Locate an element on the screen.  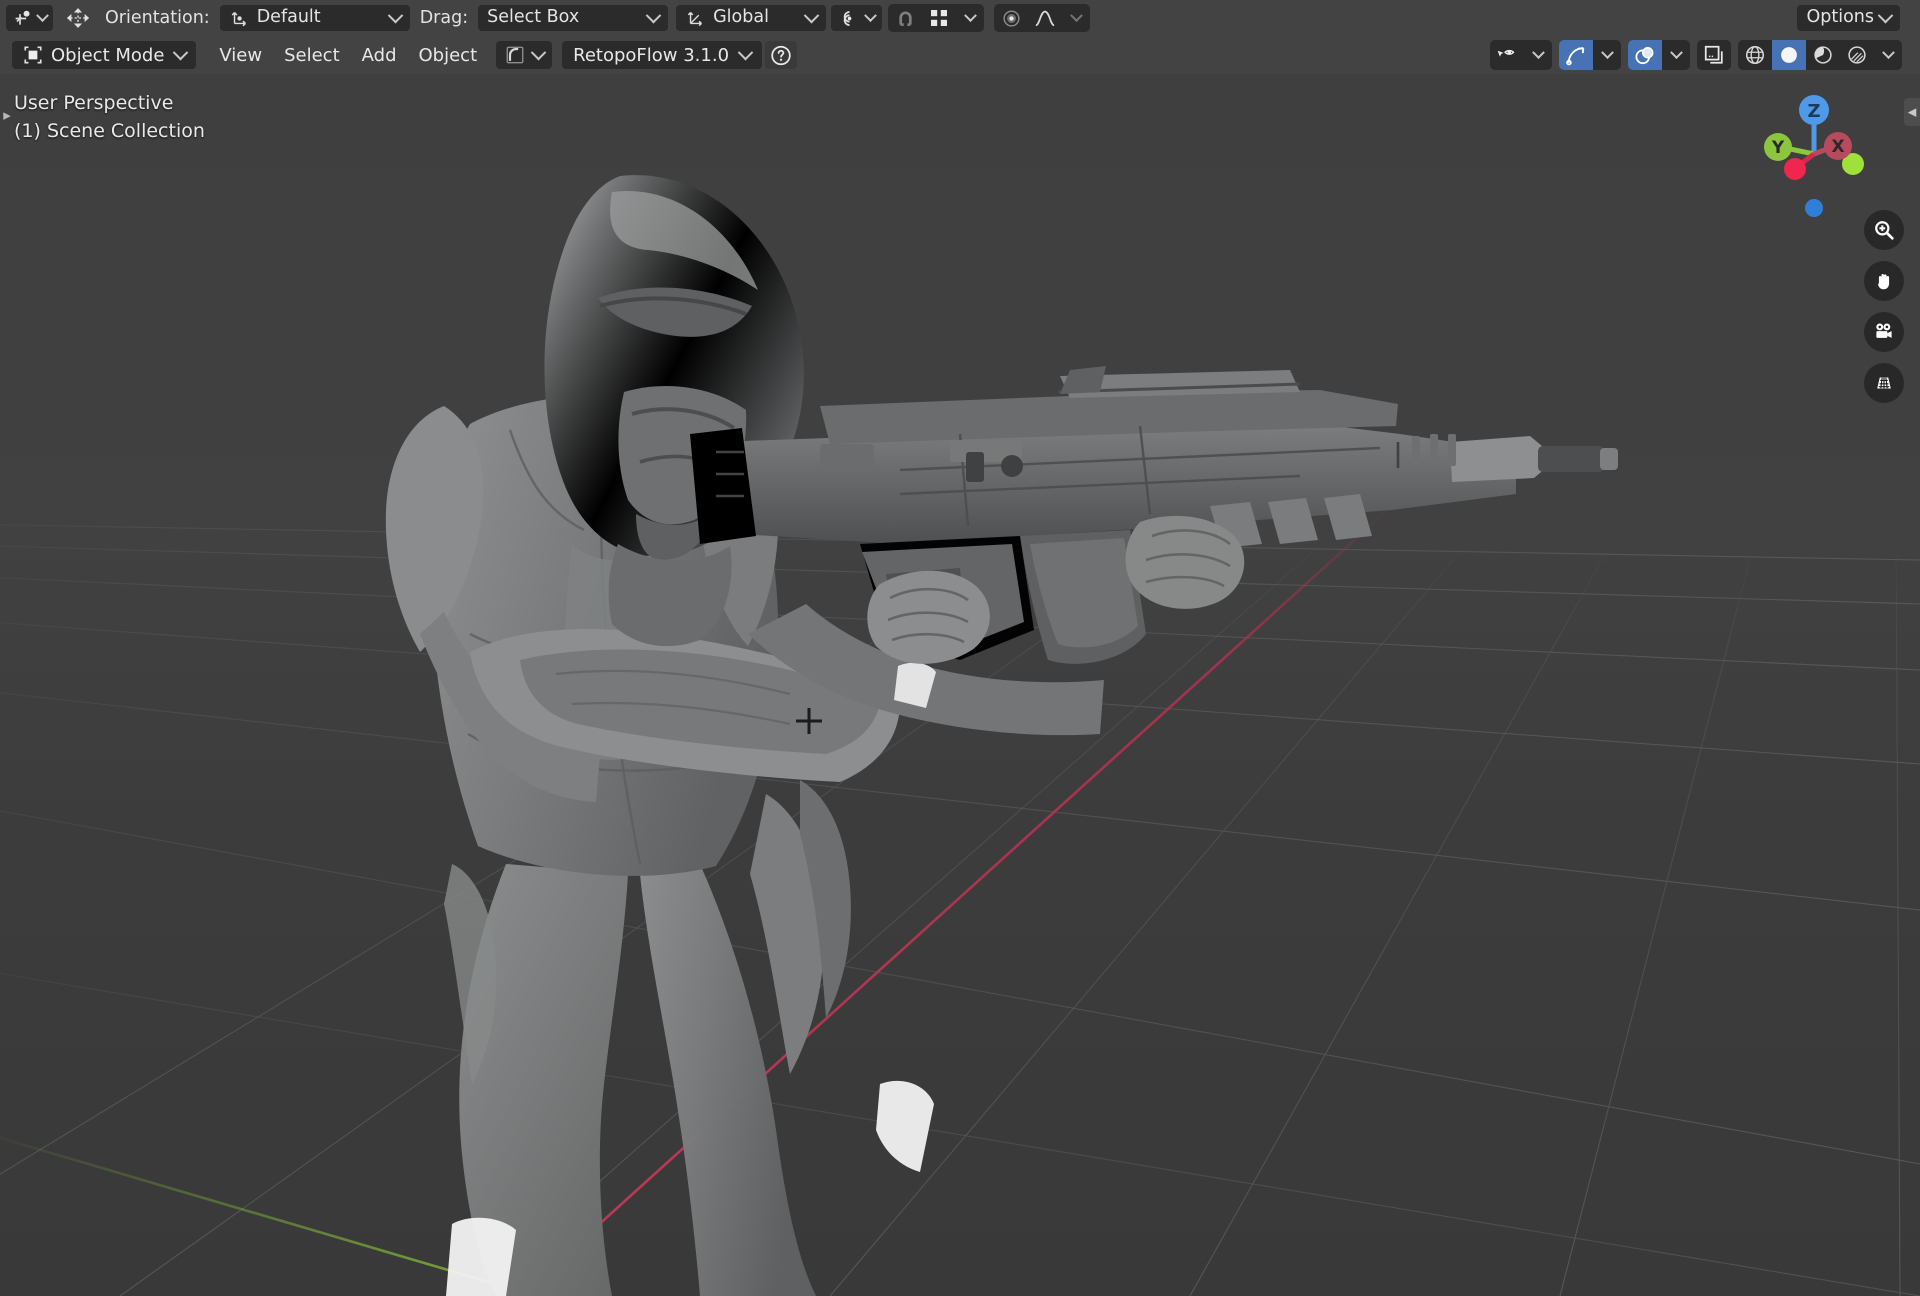
snap-options-chevron is located at coordinates (970, 18).